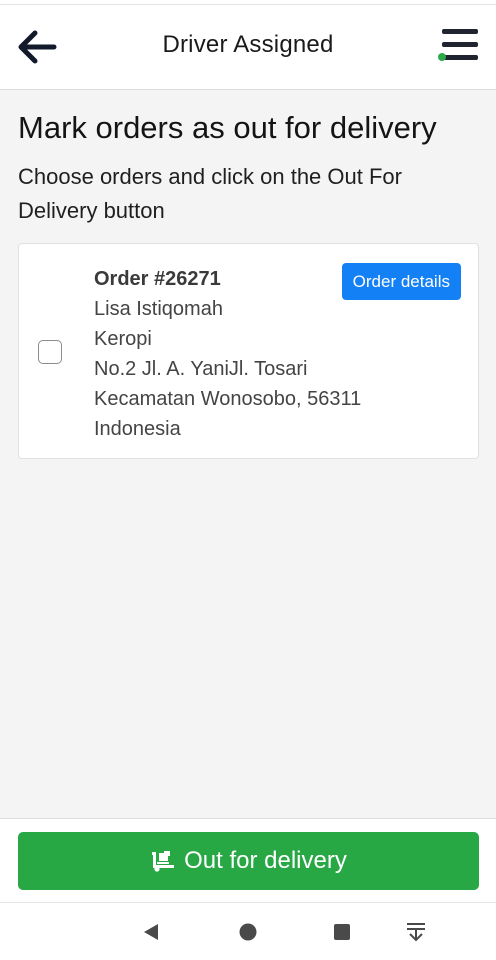 Image resolution: width=496 pixels, height=960 pixels. I want to click on nav-home-circle-icon, so click(248, 932).